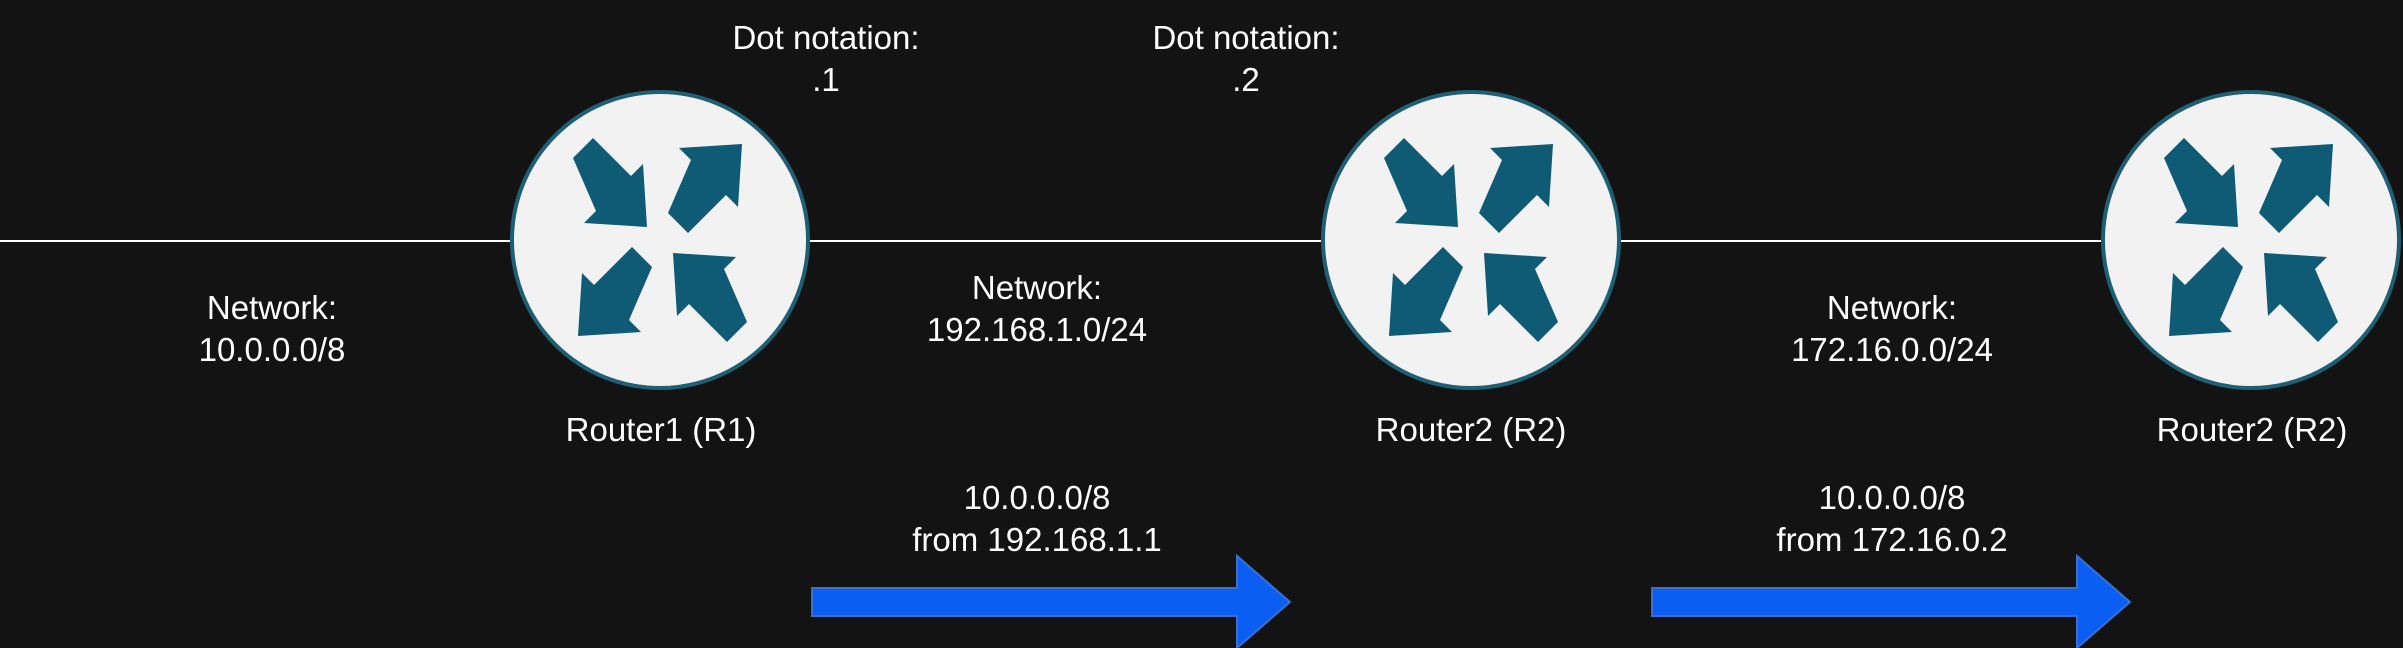 Image resolution: width=2403 pixels, height=648 pixels. What do you see at coordinates (1037, 519) in the screenshot?
I see `route-advertisement-r1-r2: 10.0.0.0/8 from 192.168.1.1` at bounding box center [1037, 519].